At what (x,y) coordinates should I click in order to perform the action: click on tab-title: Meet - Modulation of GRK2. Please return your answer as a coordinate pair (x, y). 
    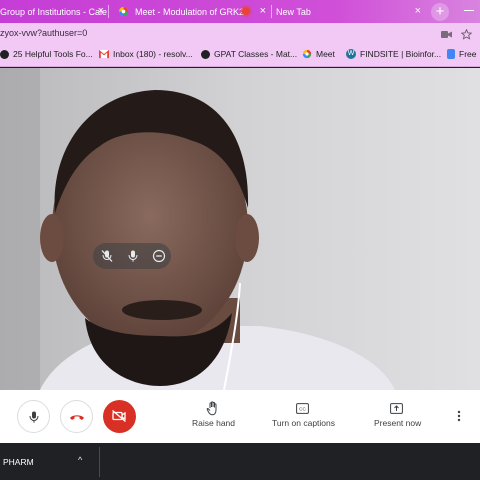
    Looking at the image, I should click on (190, 11).